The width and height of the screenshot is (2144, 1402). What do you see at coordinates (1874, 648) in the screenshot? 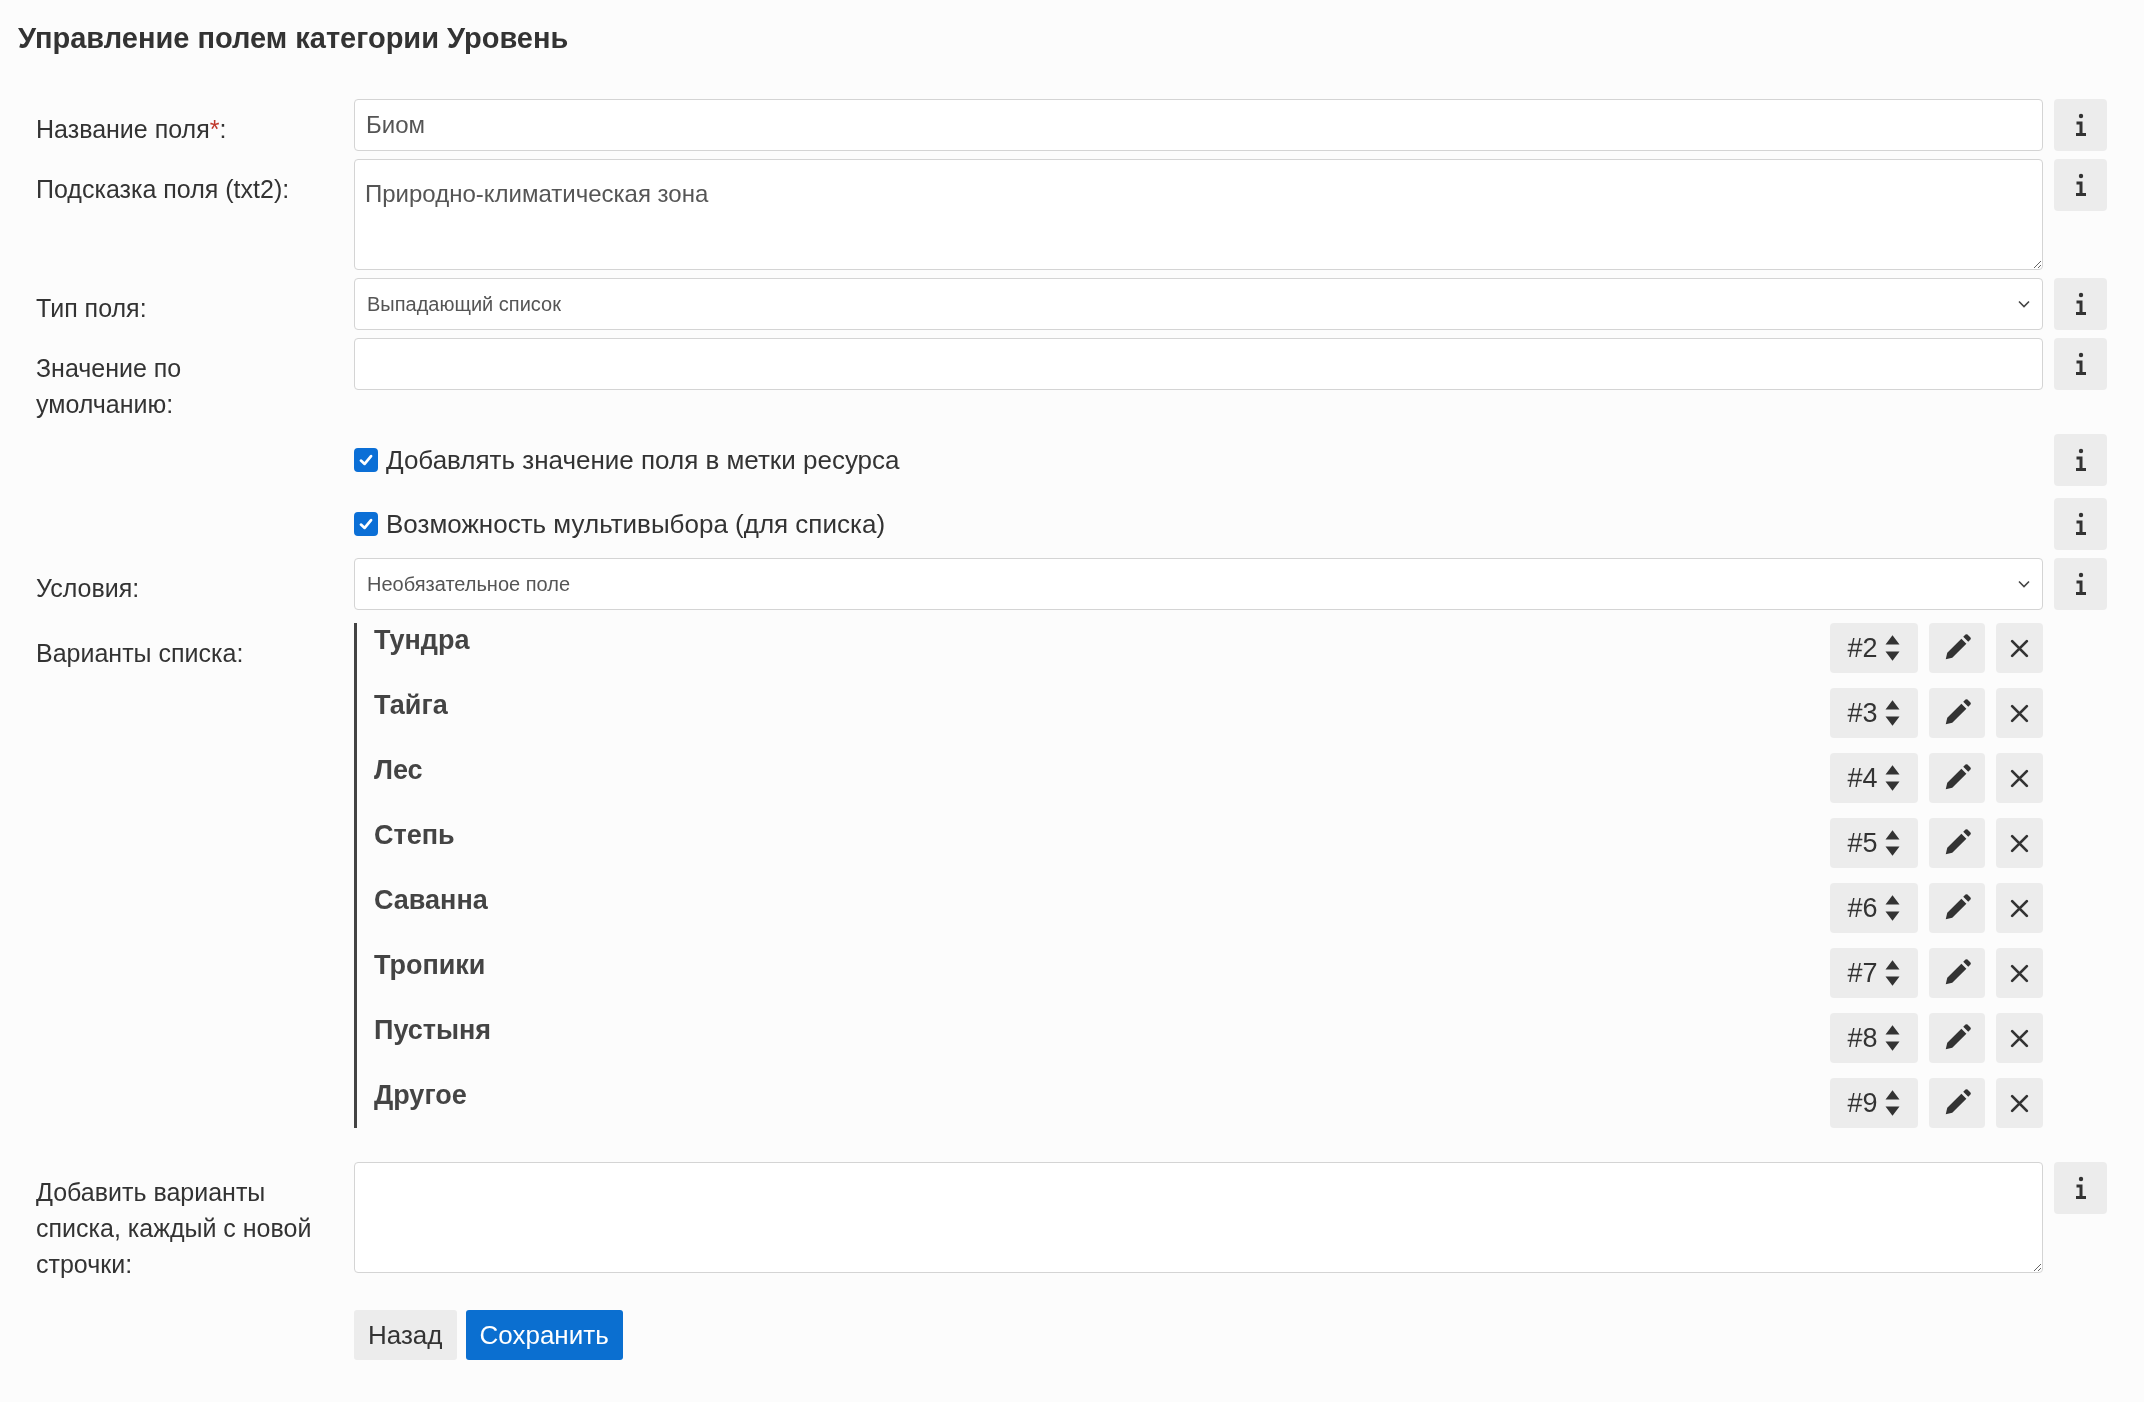
I see `sort-order-button: #2` at bounding box center [1874, 648].